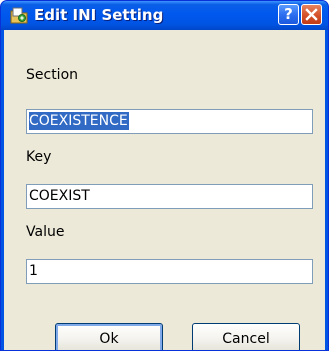 The width and height of the screenshot is (329, 351). I want to click on section-value: COEXISTENCE, so click(79, 121).